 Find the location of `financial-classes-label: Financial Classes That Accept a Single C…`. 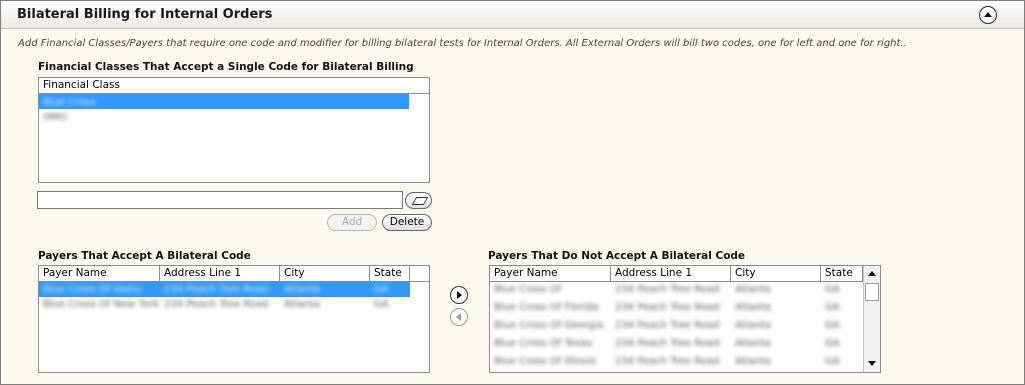

financial-classes-label: Financial Classes That Accept a Single C… is located at coordinates (226, 67).